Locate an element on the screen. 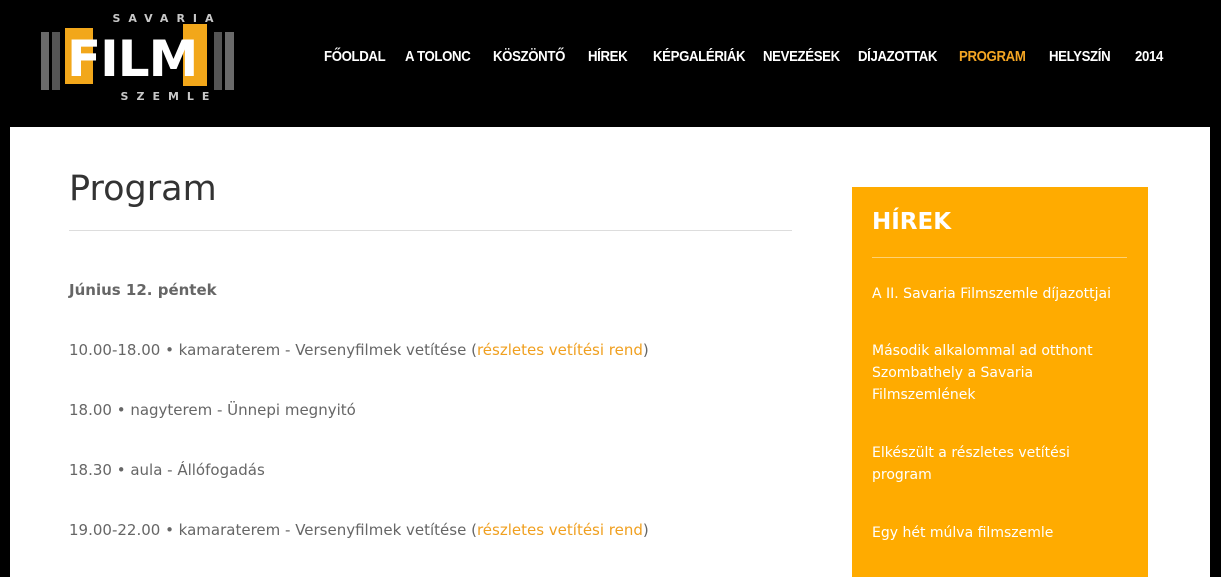 The width and height of the screenshot is (1221, 577). nav-item-koszonto: KÖSZÖNTŐ is located at coordinates (529, 56).